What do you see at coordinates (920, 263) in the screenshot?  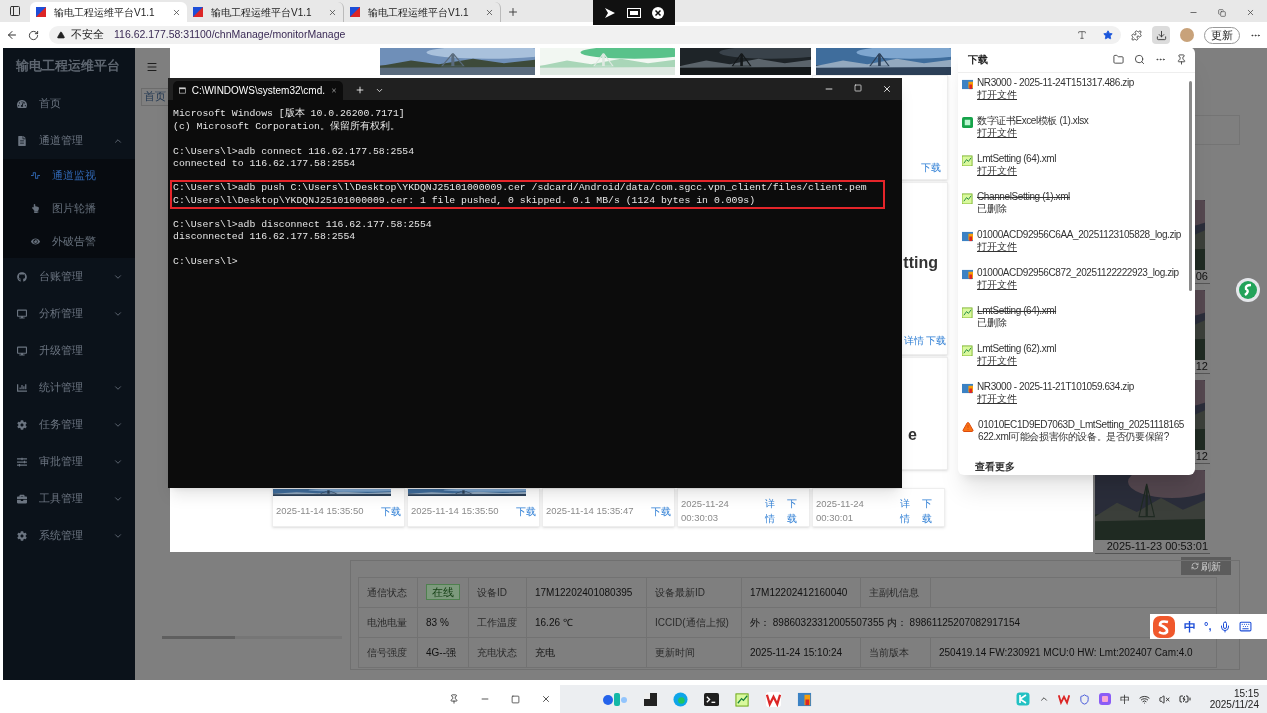 I see `card-title: tting` at bounding box center [920, 263].